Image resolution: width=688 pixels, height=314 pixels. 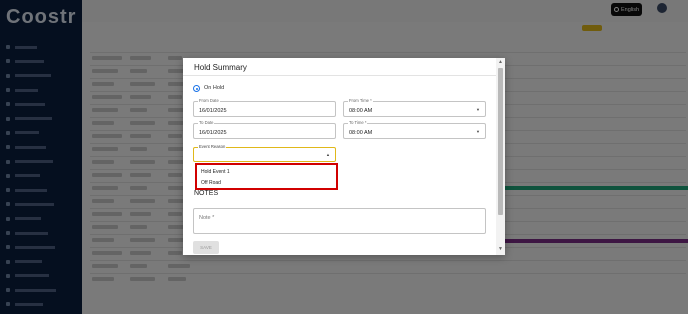 What do you see at coordinates (361, 133) in the screenshot?
I see `to-time-value: 08:00 AM` at bounding box center [361, 133].